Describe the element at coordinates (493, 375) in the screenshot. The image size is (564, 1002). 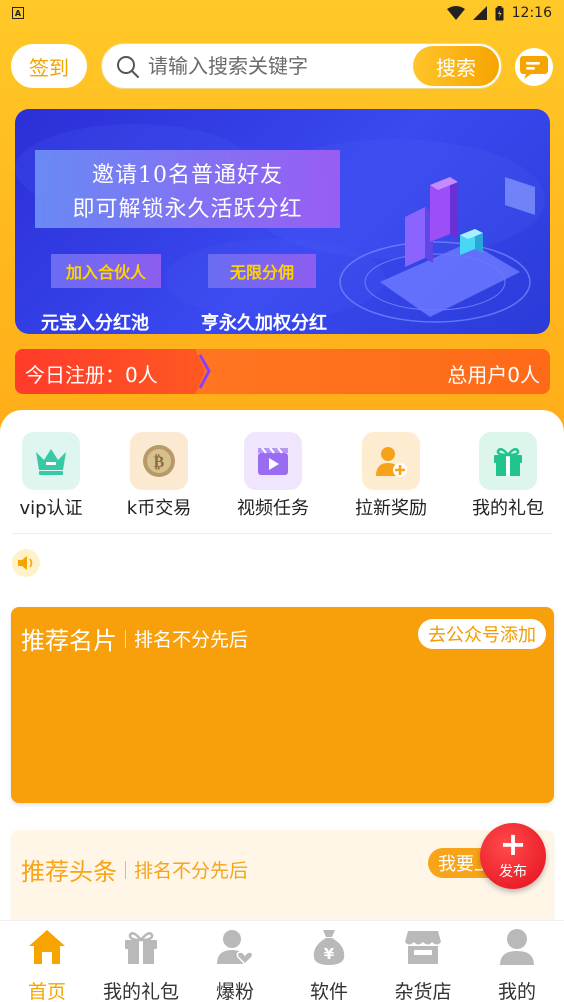
I see `total-users-count: 总用户0人` at that location.